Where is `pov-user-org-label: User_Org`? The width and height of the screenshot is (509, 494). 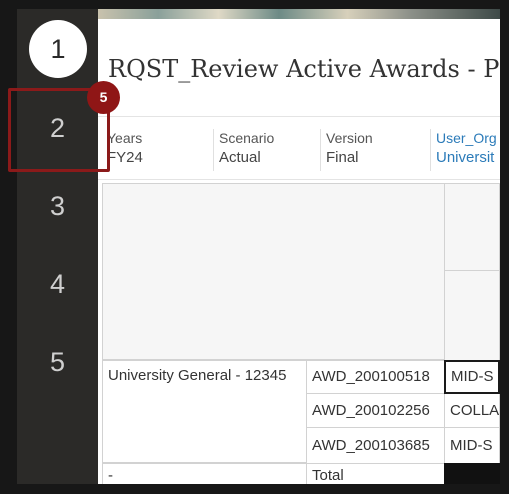 pov-user-org-label: User_Org is located at coordinates (466, 138).